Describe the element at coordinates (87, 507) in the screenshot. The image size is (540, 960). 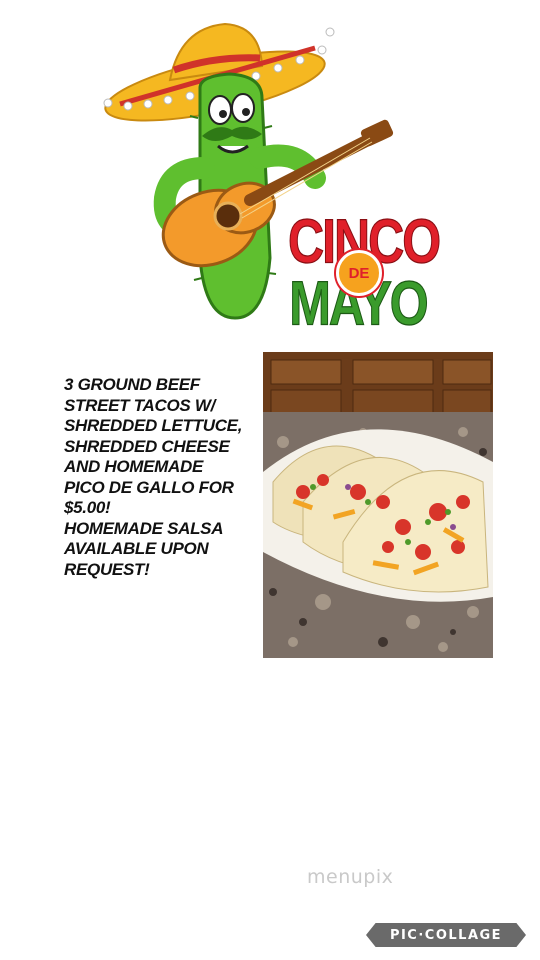
I see `promo-line: $5.00!` at that location.